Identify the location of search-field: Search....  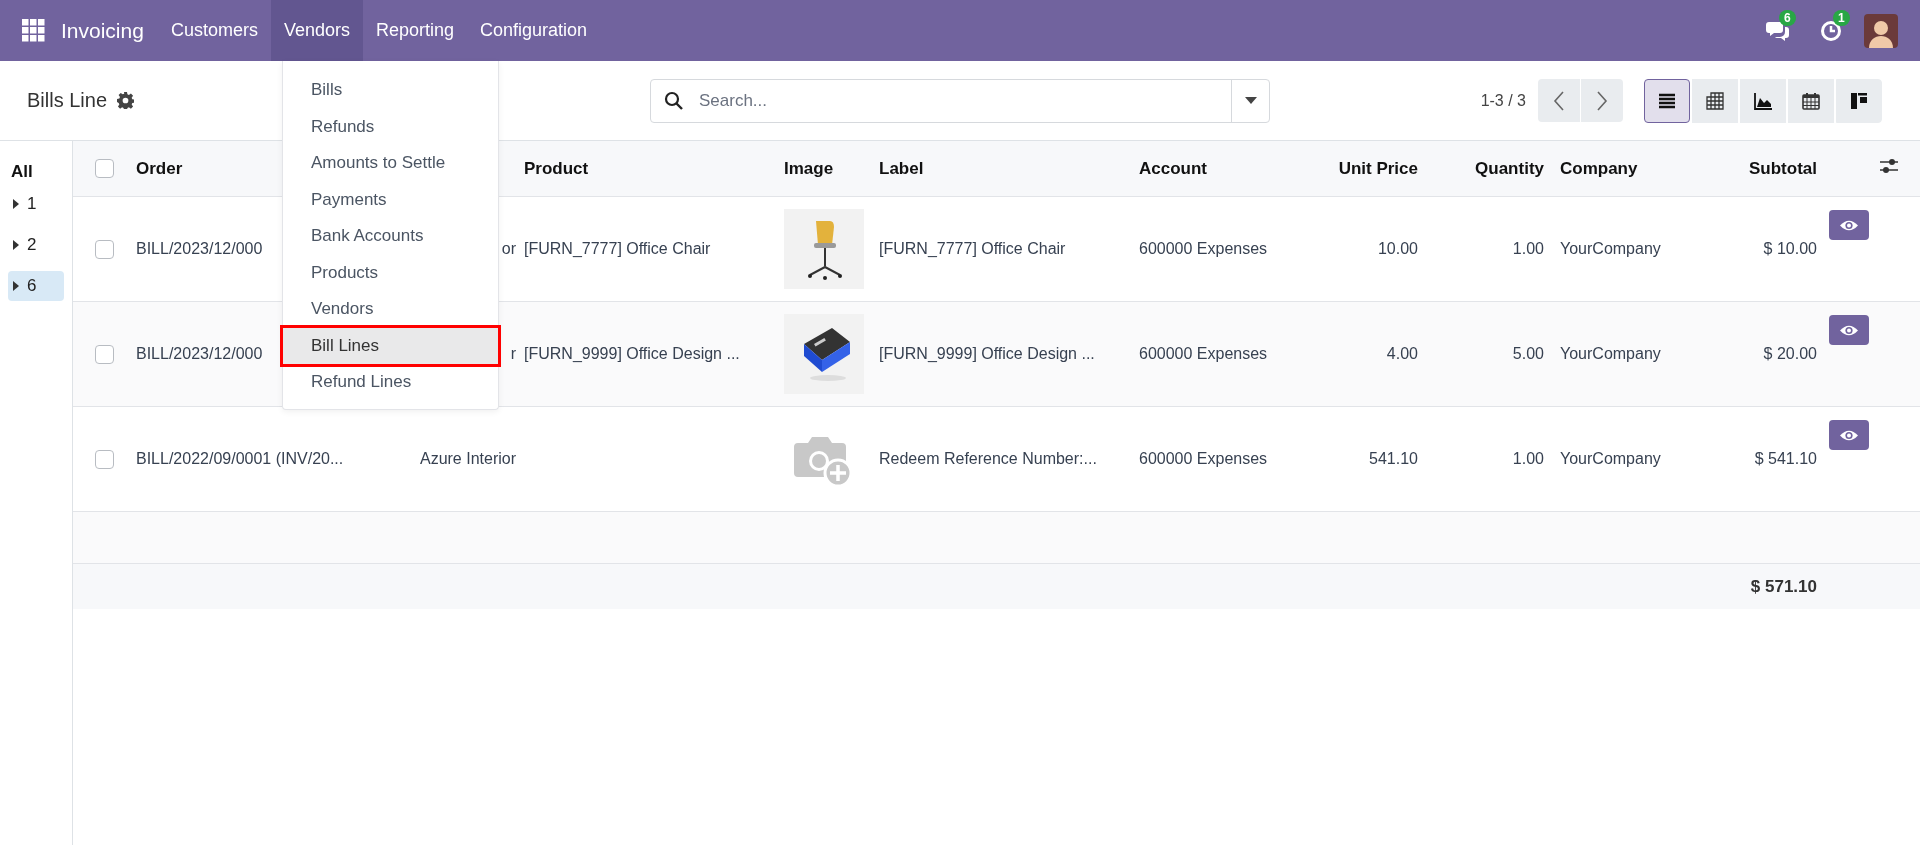
(960, 100).